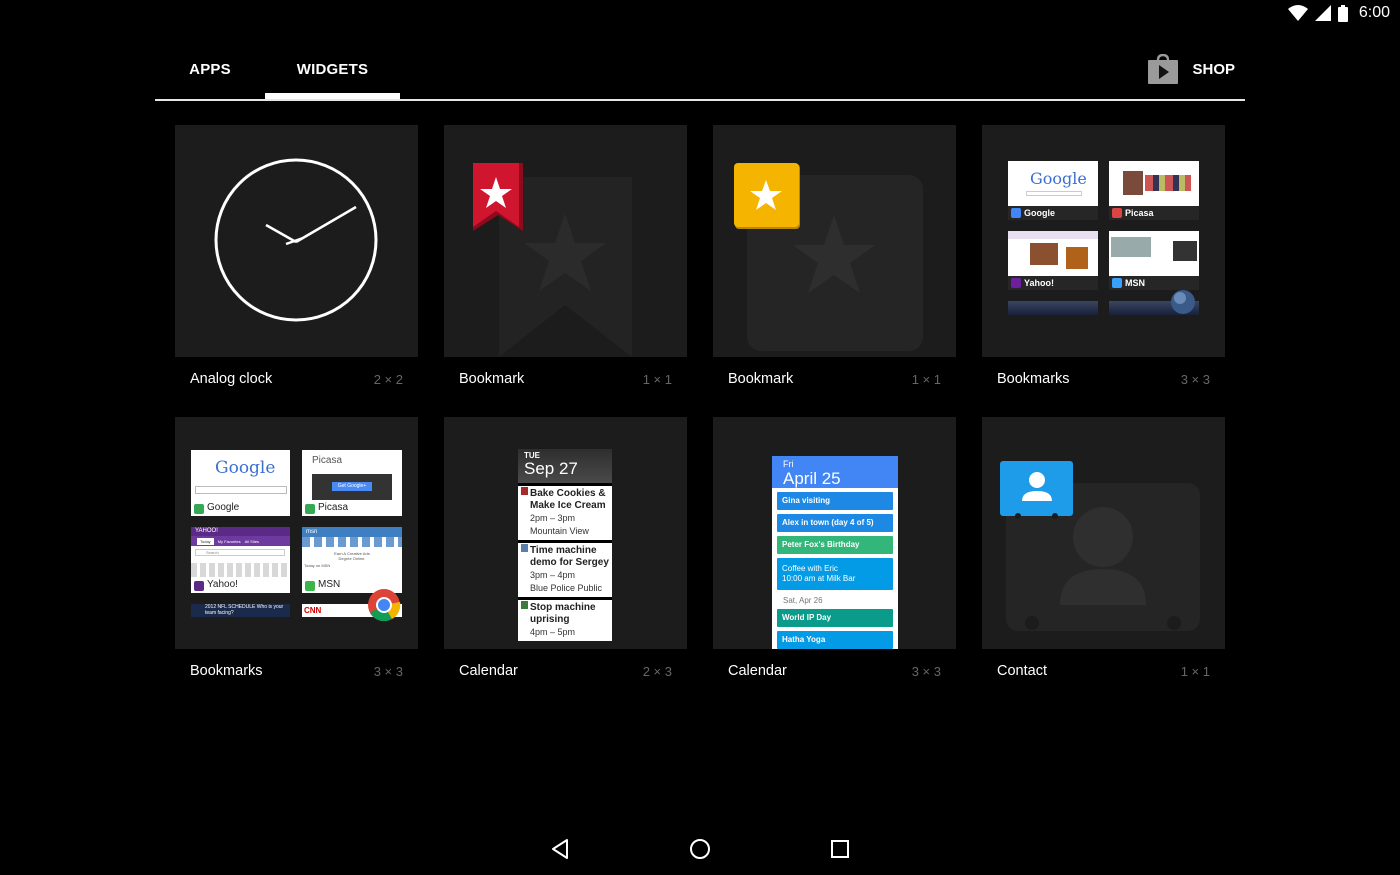 The width and height of the screenshot is (1400, 875). Describe the element at coordinates (352, 556) in the screenshot. I see `msn-promo: Earn A Creative Arts Degree Online.` at that location.